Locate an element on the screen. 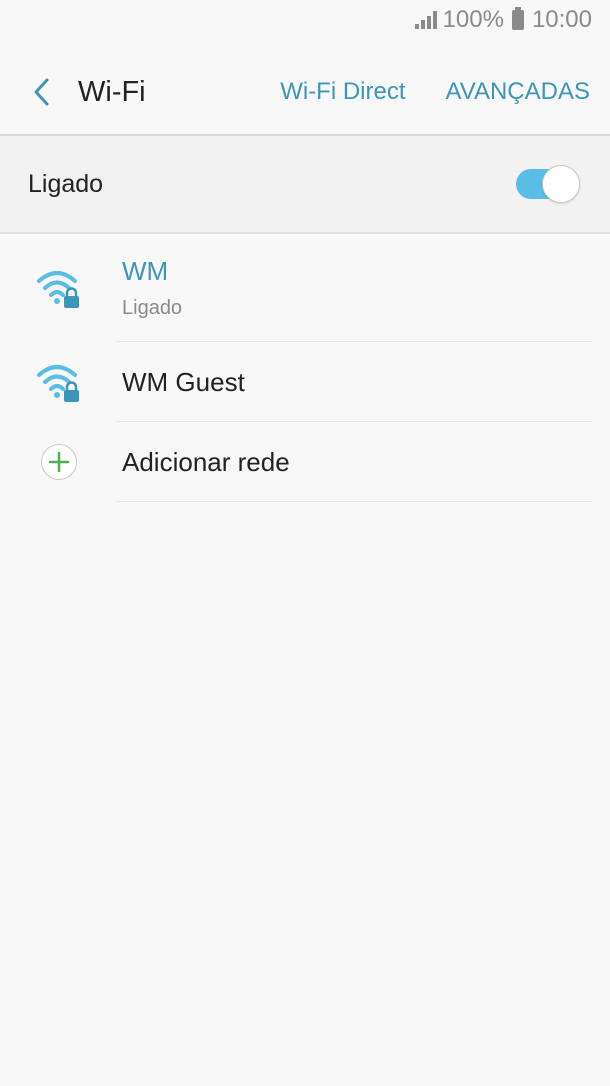 This screenshot has width=610, height=1086. network-name: WM is located at coordinates (145, 271).